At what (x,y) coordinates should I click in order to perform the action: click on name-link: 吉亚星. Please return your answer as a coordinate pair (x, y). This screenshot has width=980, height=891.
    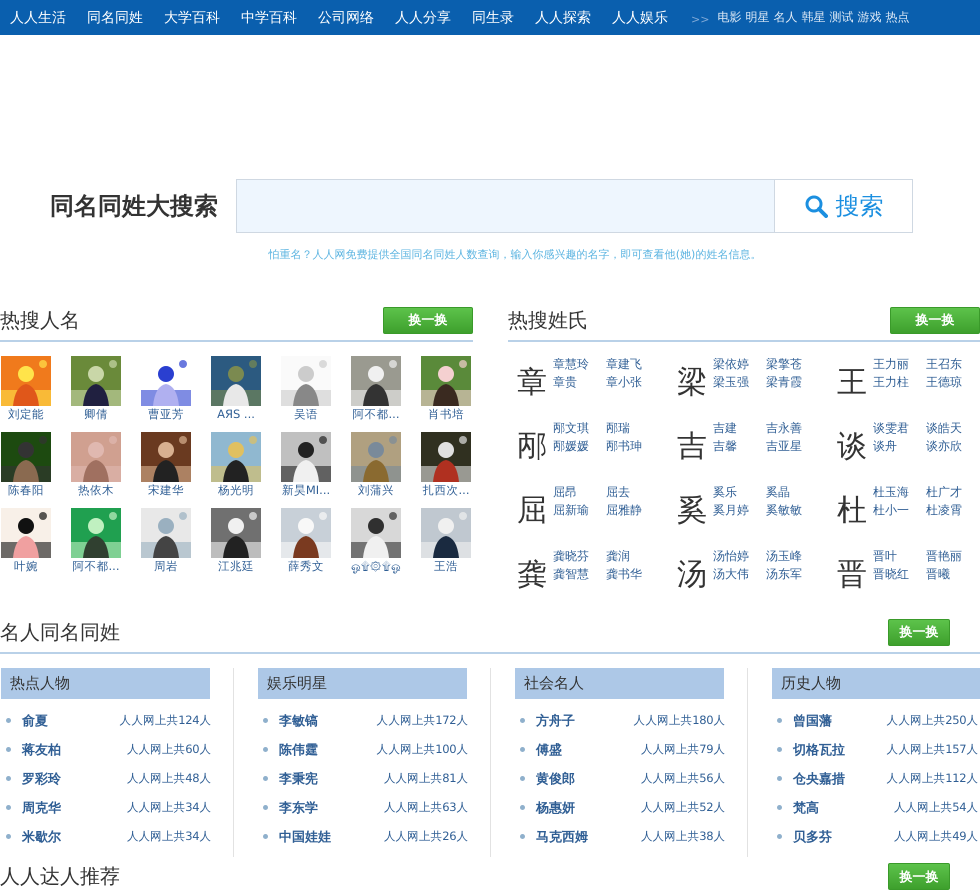
    Looking at the image, I should click on (792, 446).